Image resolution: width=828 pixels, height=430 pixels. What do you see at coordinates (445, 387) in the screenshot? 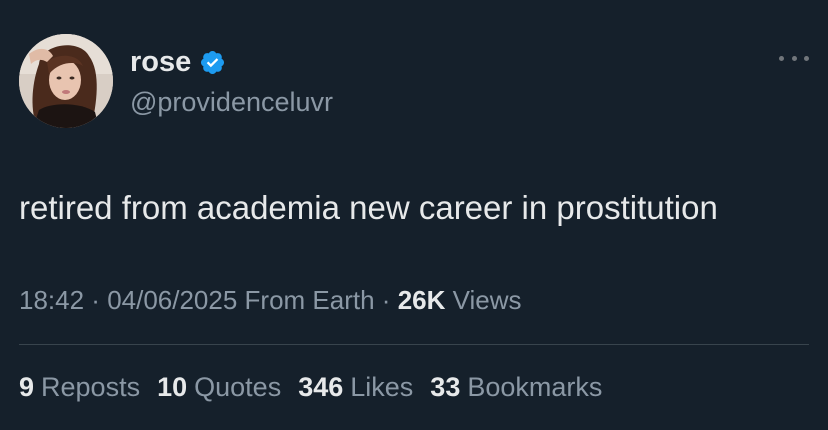
I see `bookmarks-count: 33` at bounding box center [445, 387].